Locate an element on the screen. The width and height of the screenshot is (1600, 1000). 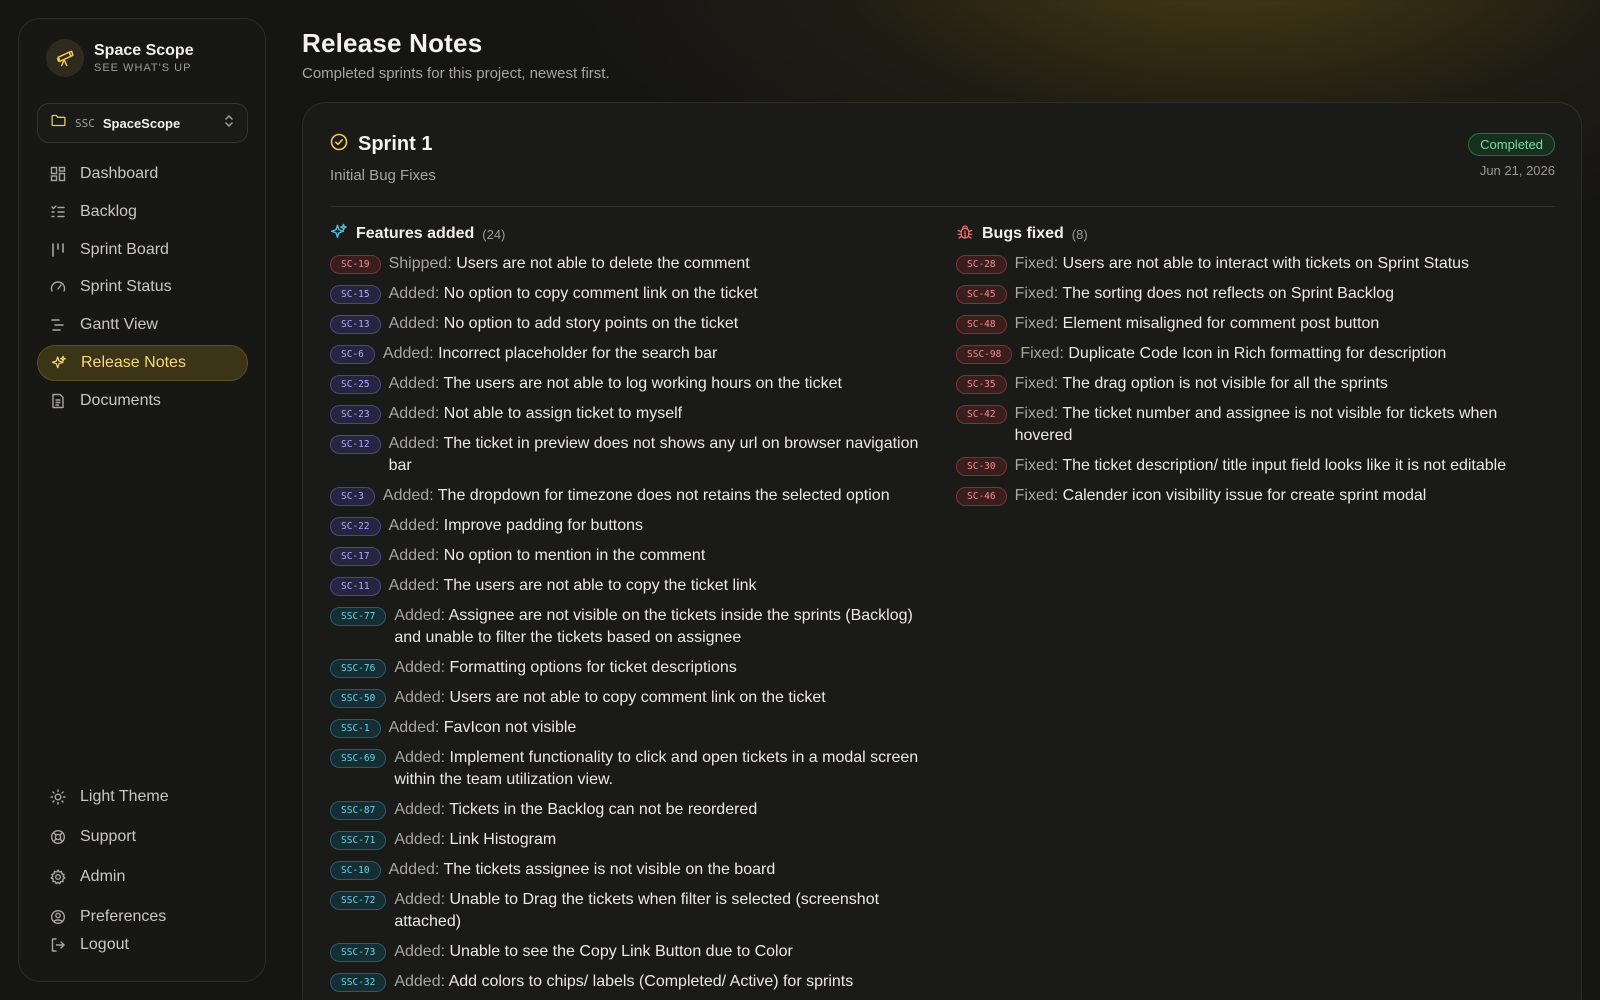
ticket-tag: SC-46 is located at coordinates (981, 496).